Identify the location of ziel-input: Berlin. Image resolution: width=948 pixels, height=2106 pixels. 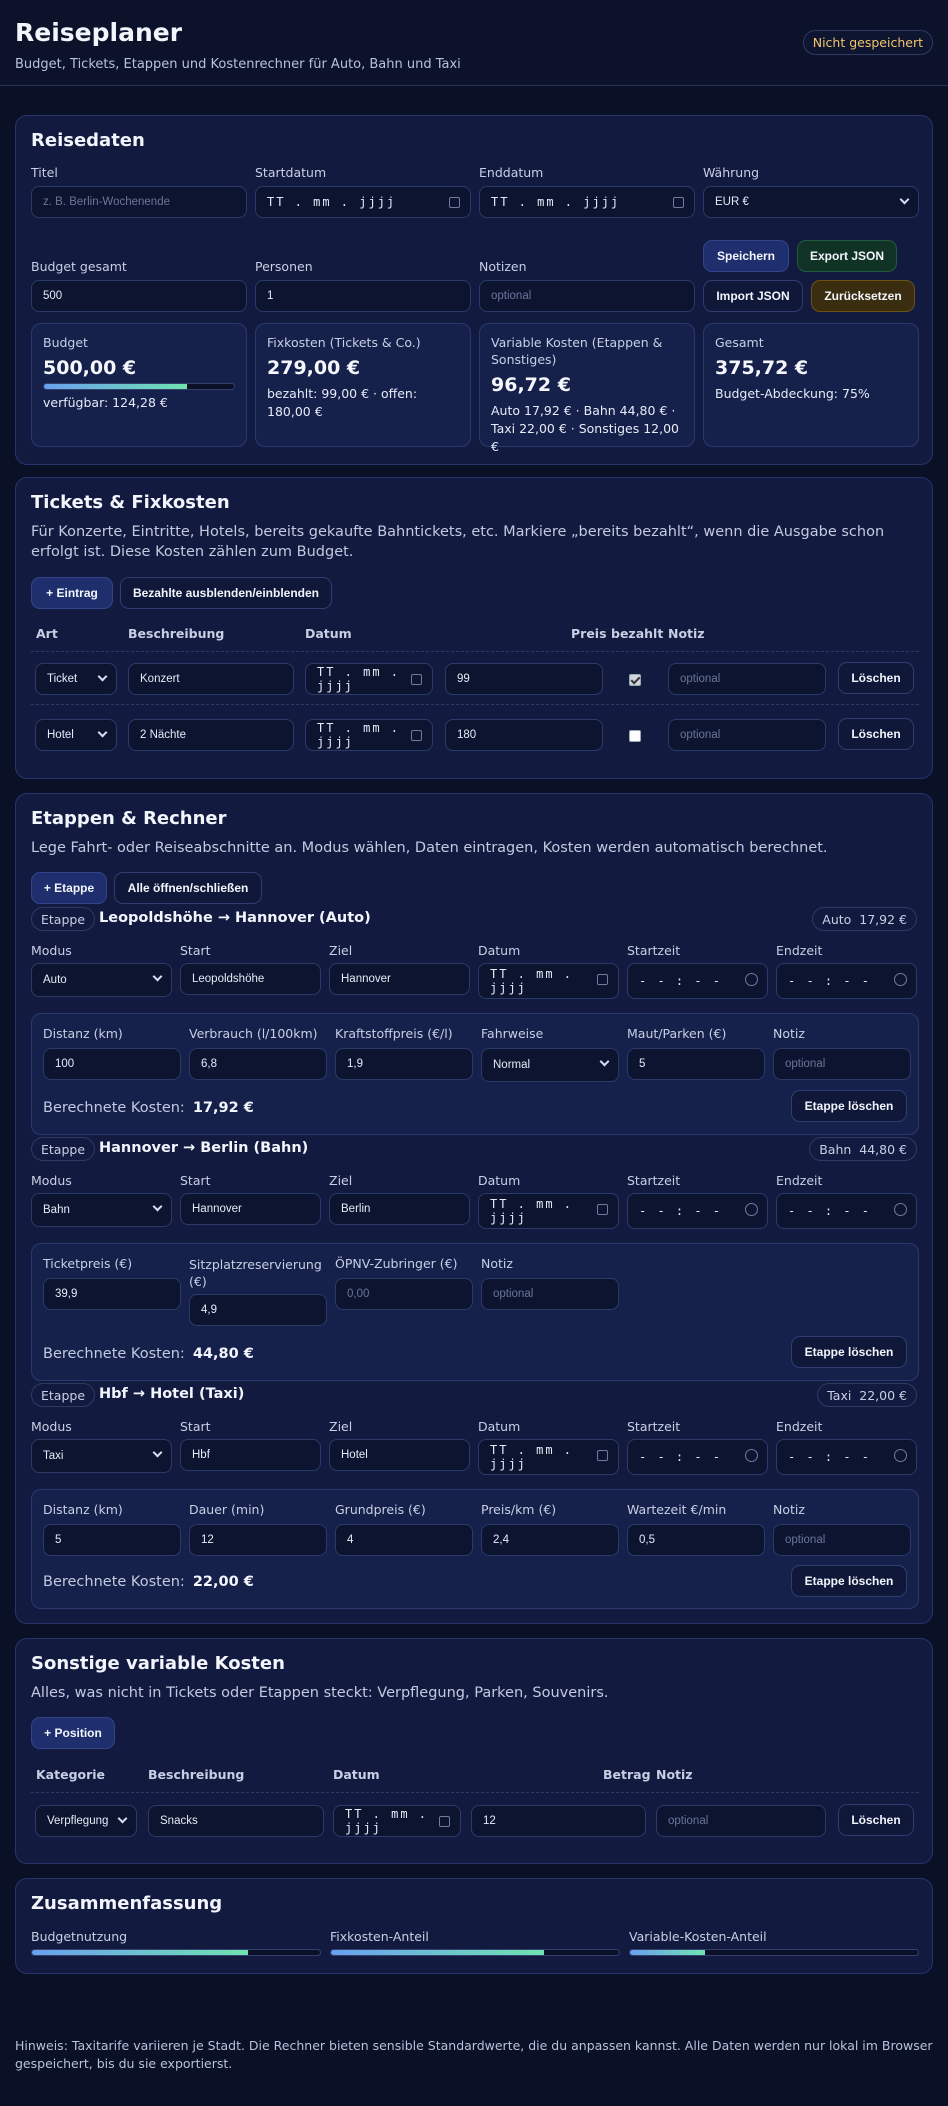
(399, 1209).